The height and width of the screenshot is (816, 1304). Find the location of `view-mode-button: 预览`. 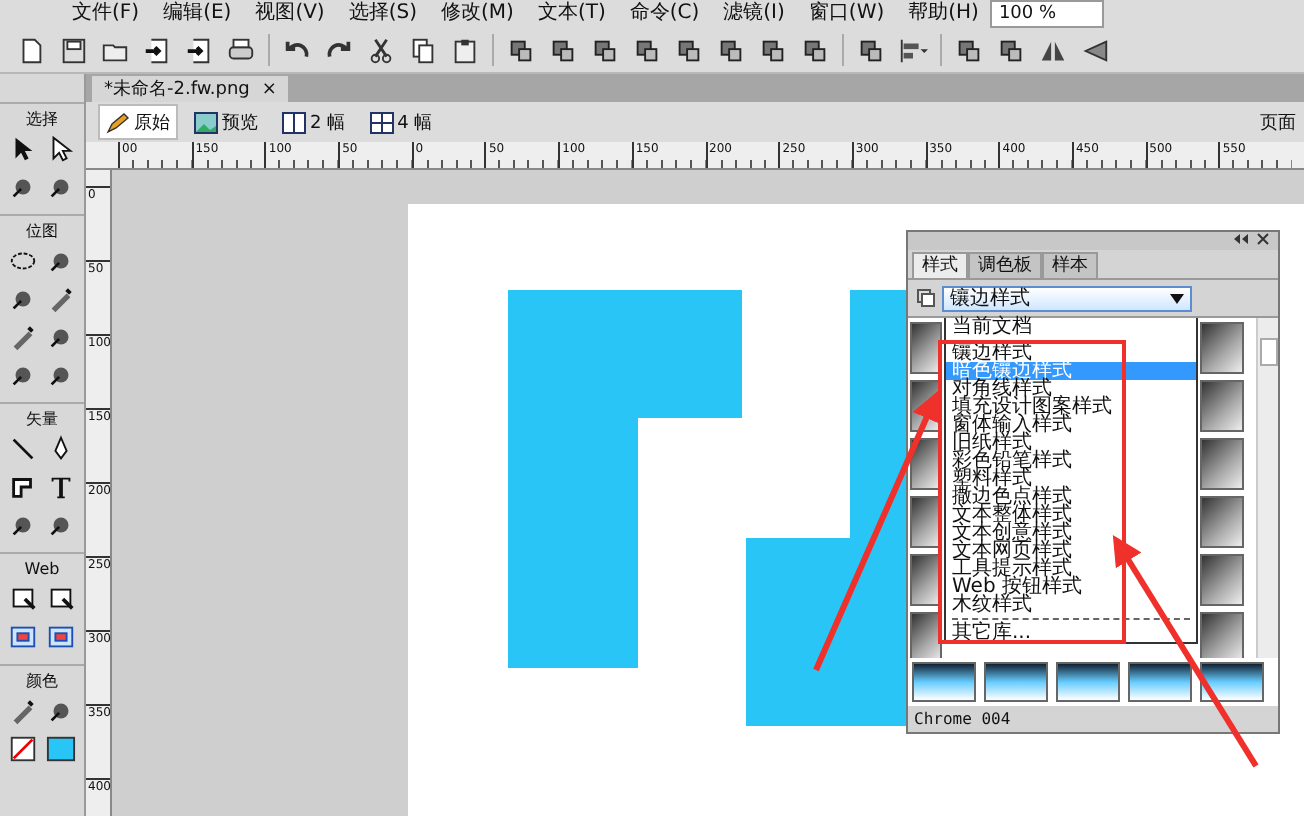

view-mode-button: 预览 is located at coordinates (226, 122).